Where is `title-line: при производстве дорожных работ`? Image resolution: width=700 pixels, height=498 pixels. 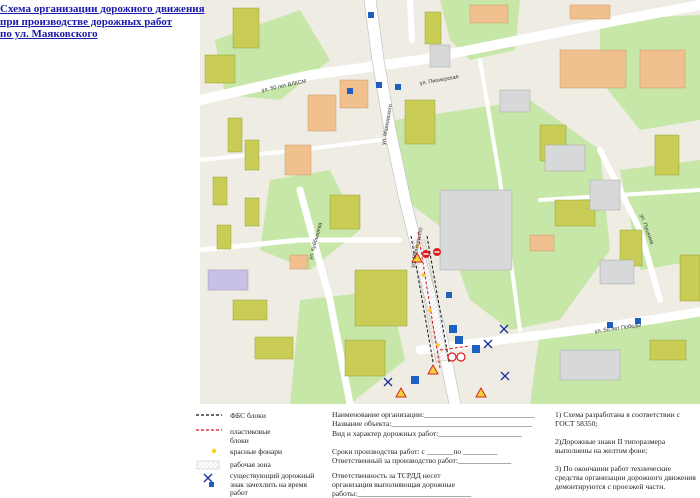 title-line: при производстве дорожных работ is located at coordinates (86, 21).